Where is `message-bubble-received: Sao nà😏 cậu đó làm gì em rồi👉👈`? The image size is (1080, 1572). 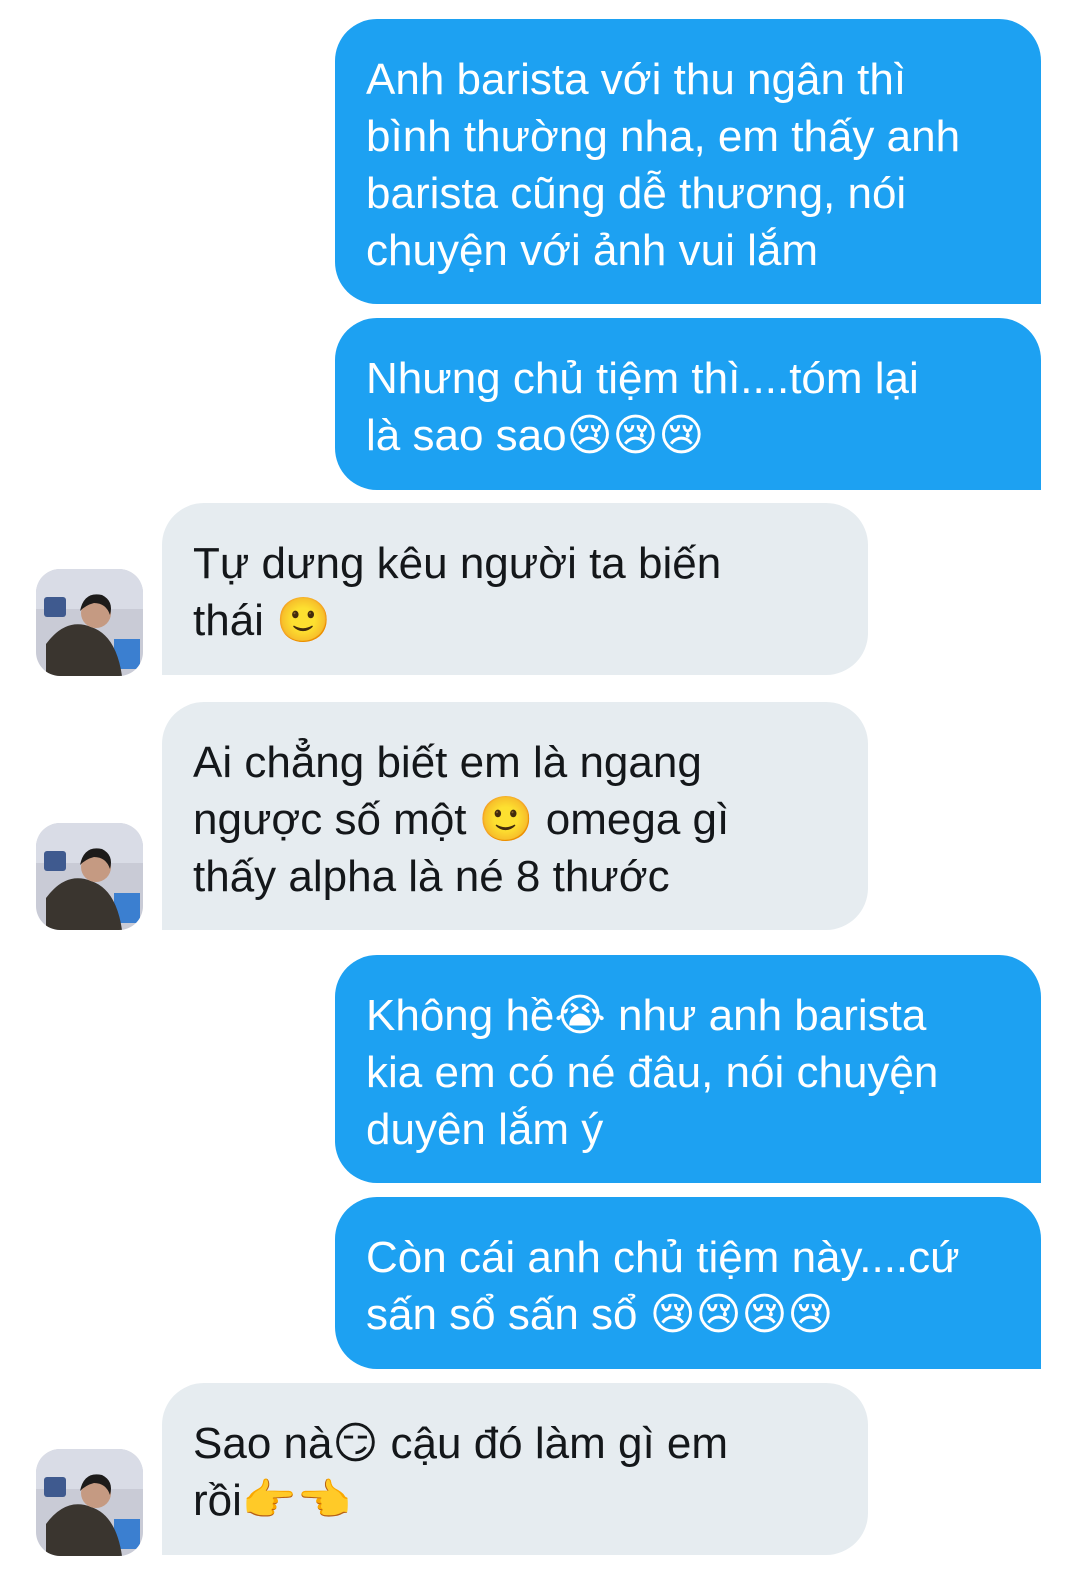
message-bubble-received: Sao nà😏 cậu đó làm gì em rồi👉👈 is located at coordinates (515, 1469).